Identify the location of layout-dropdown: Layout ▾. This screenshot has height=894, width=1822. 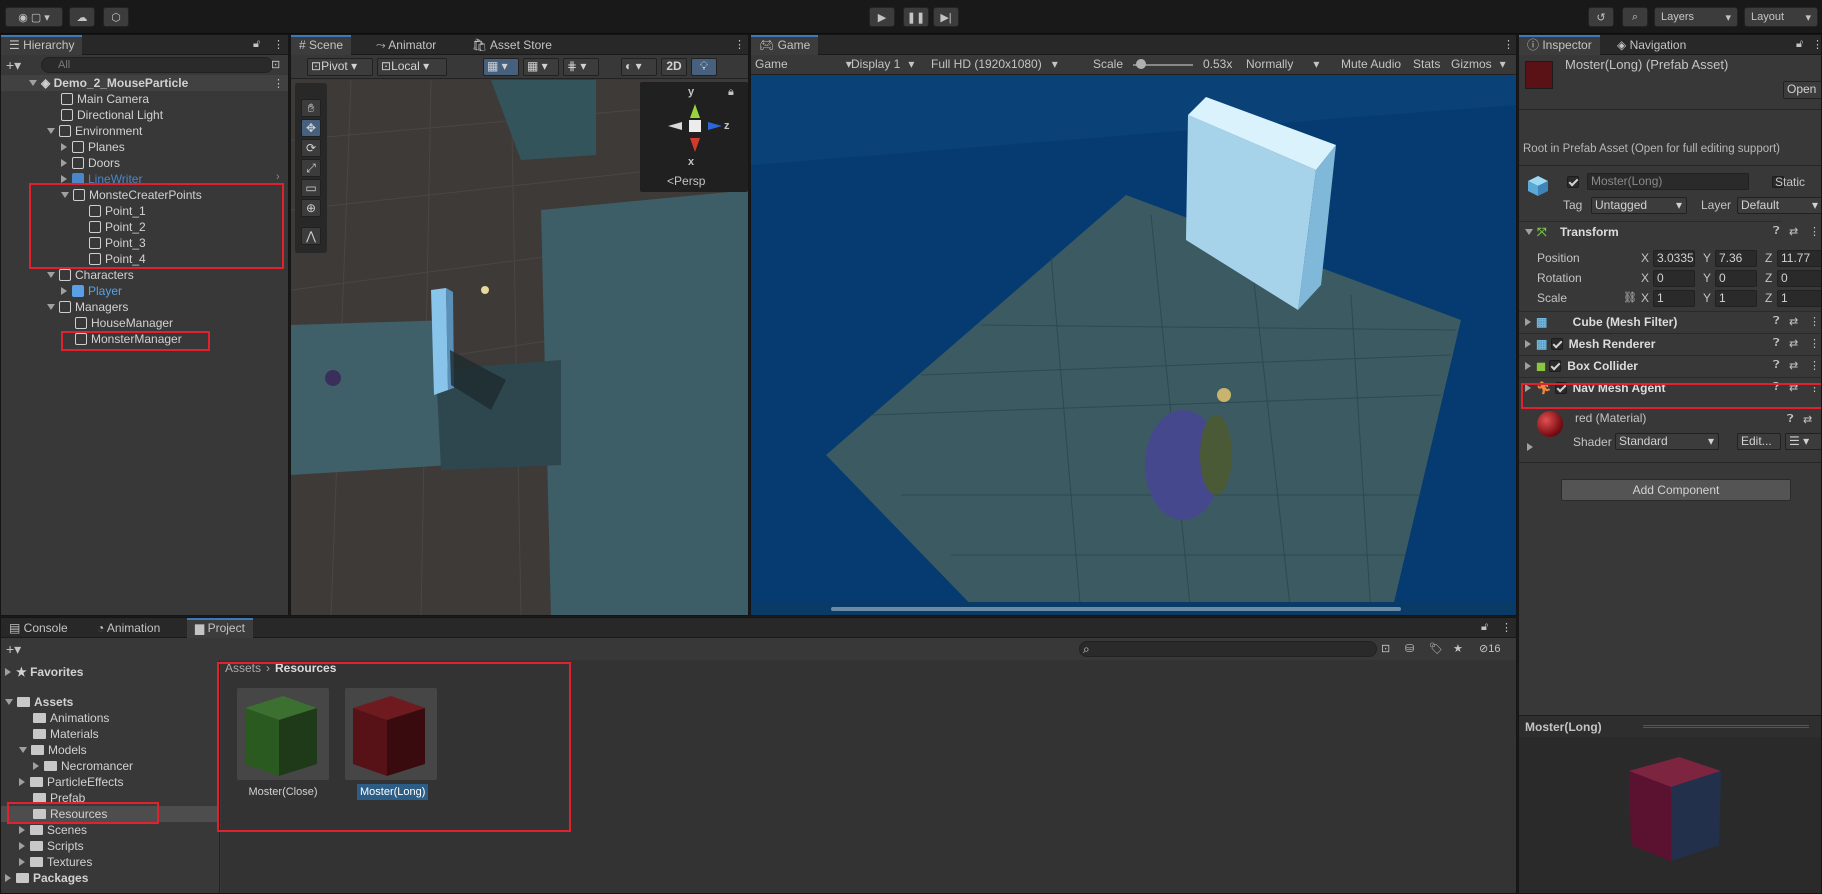
(1781, 17).